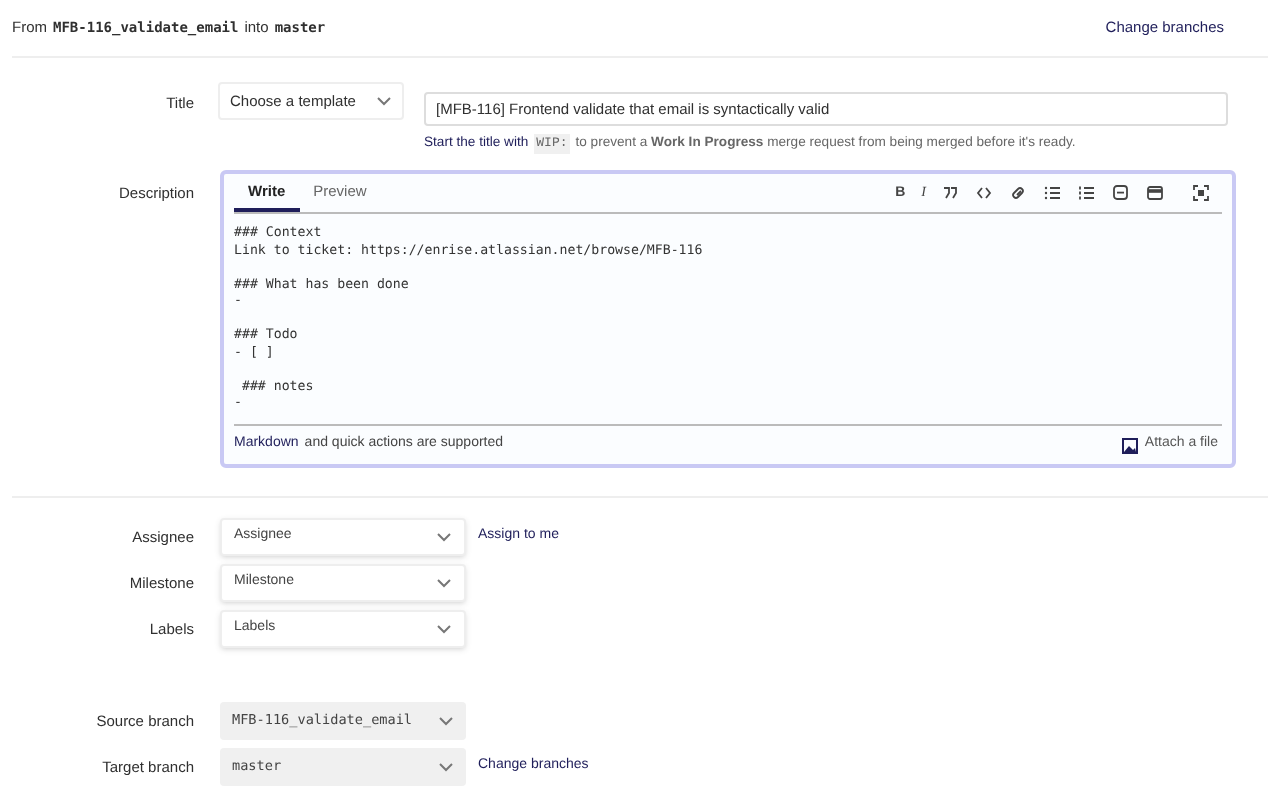 This screenshot has width=1280, height=800. What do you see at coordinates (1121, 193) in the screenshot?
I see `task-list-icon` at bounding box center [1121, 193].